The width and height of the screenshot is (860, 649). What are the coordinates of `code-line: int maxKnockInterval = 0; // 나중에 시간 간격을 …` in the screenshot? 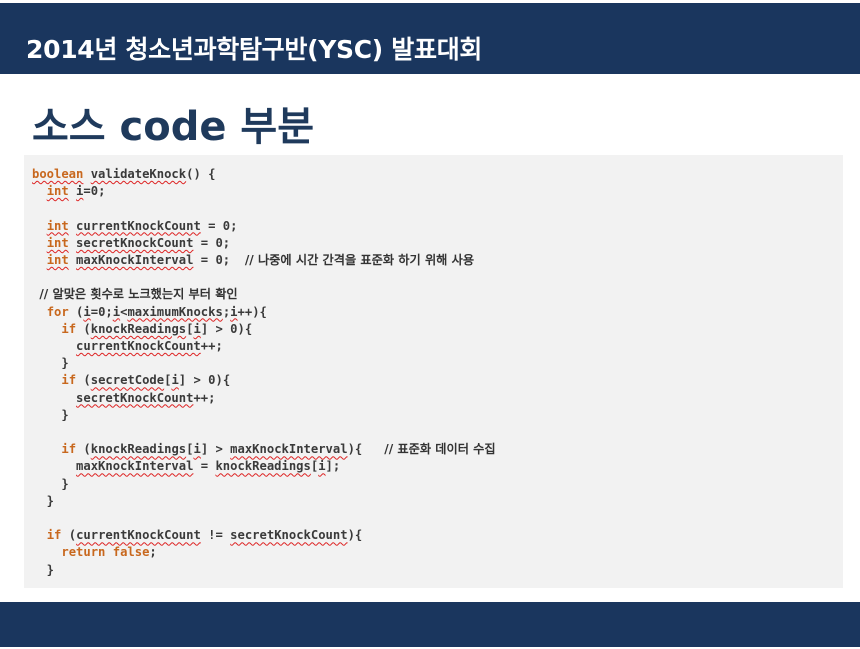 It's located at (260, 260).